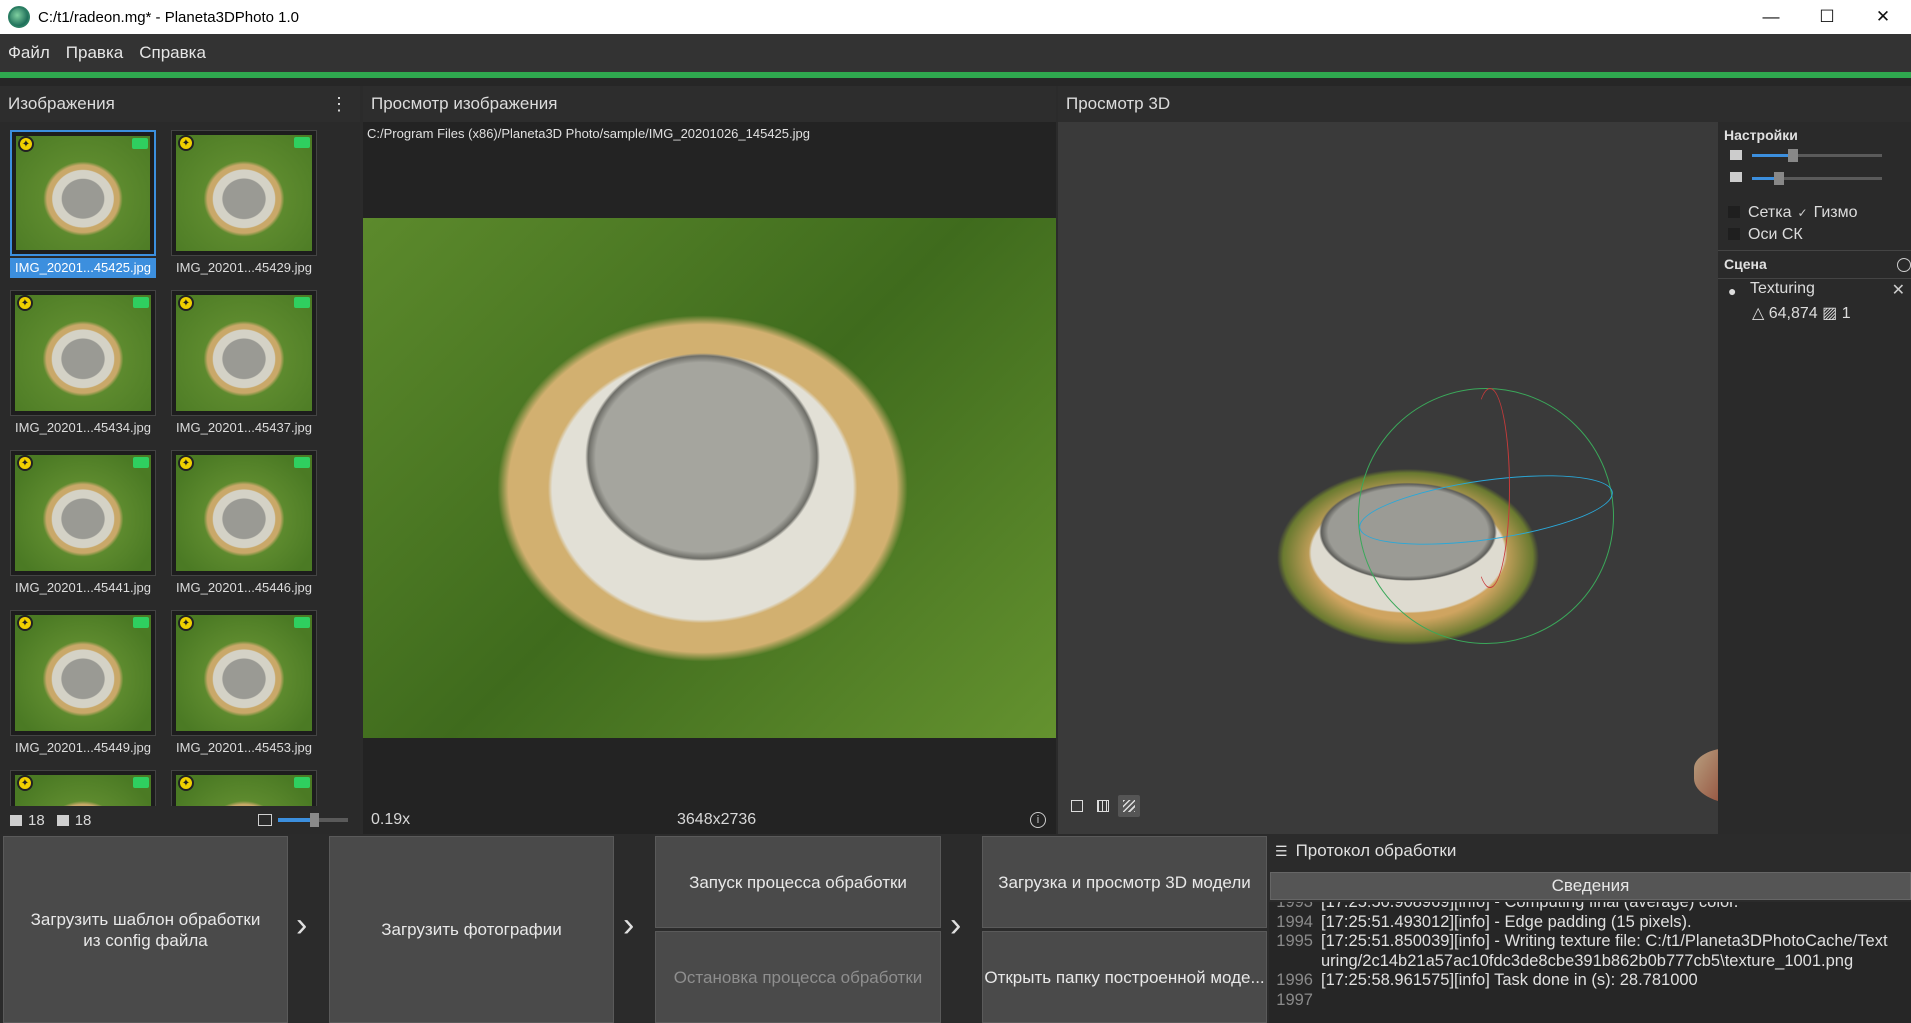  What do you see at coordinates (339, 104) in the screenshot?
I see `more-options-icon: ⋮` at bounding box center [339, 104].